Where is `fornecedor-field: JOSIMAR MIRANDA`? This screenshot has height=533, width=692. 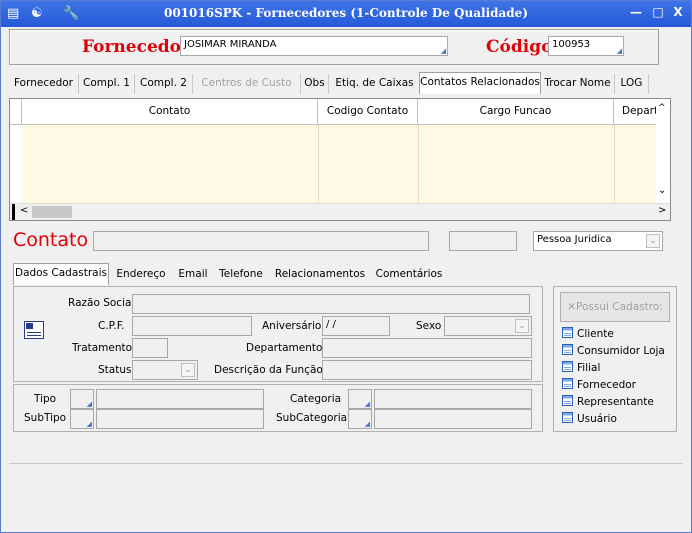 fornecedor-field: JOSIMAR MIRANDA is located at coordinates (314, 46).